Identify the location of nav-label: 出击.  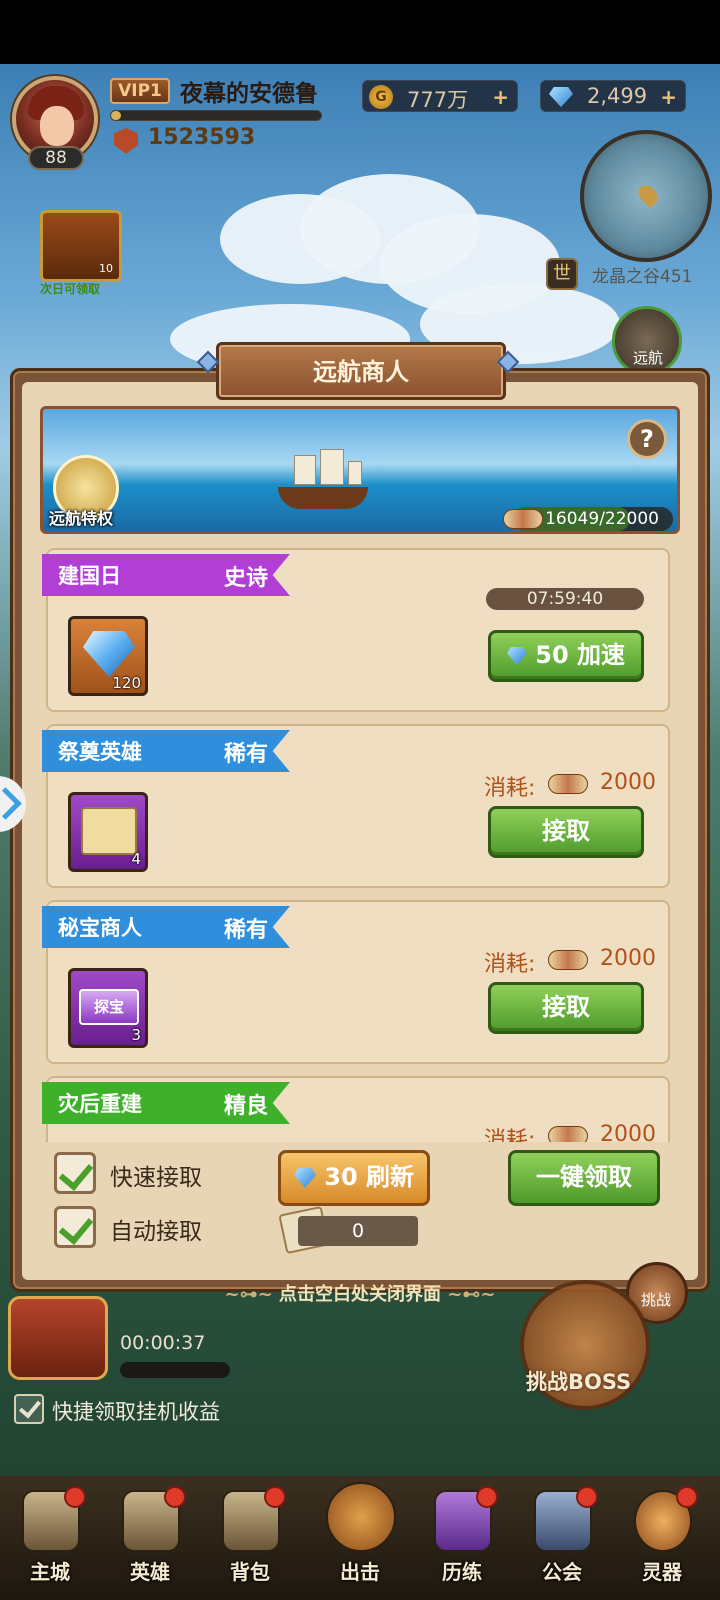
(360, 1572).